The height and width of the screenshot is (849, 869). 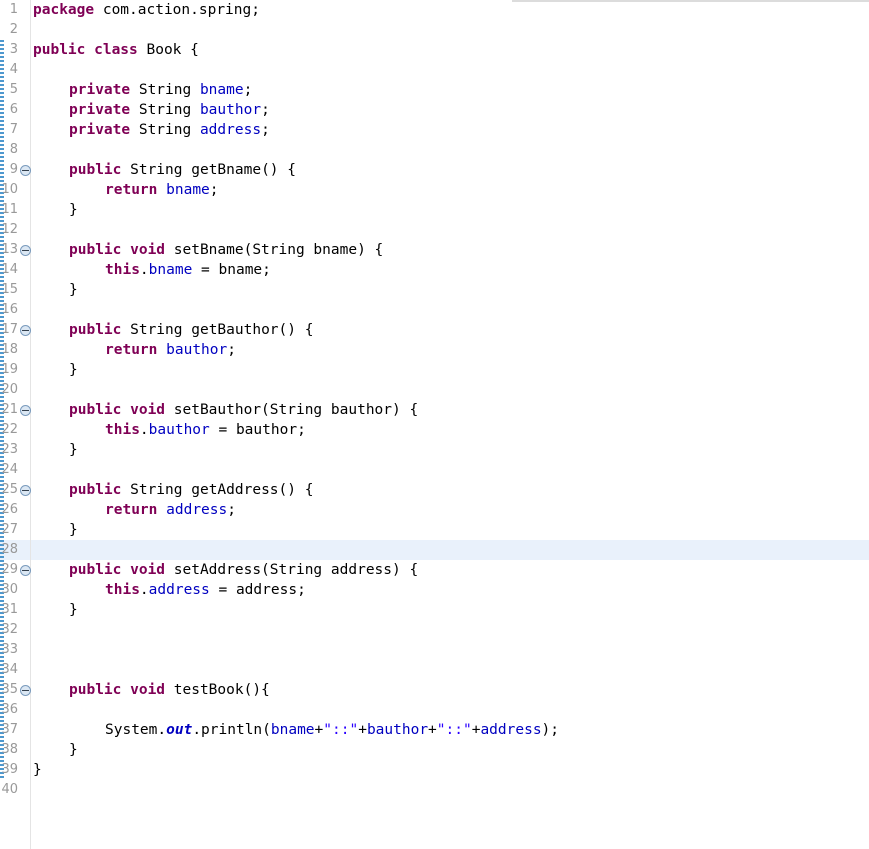 What do you see at coordinates (161, 190) in the screenshot?
I see `code-line: return bname;` at bounding box center [161, 190].